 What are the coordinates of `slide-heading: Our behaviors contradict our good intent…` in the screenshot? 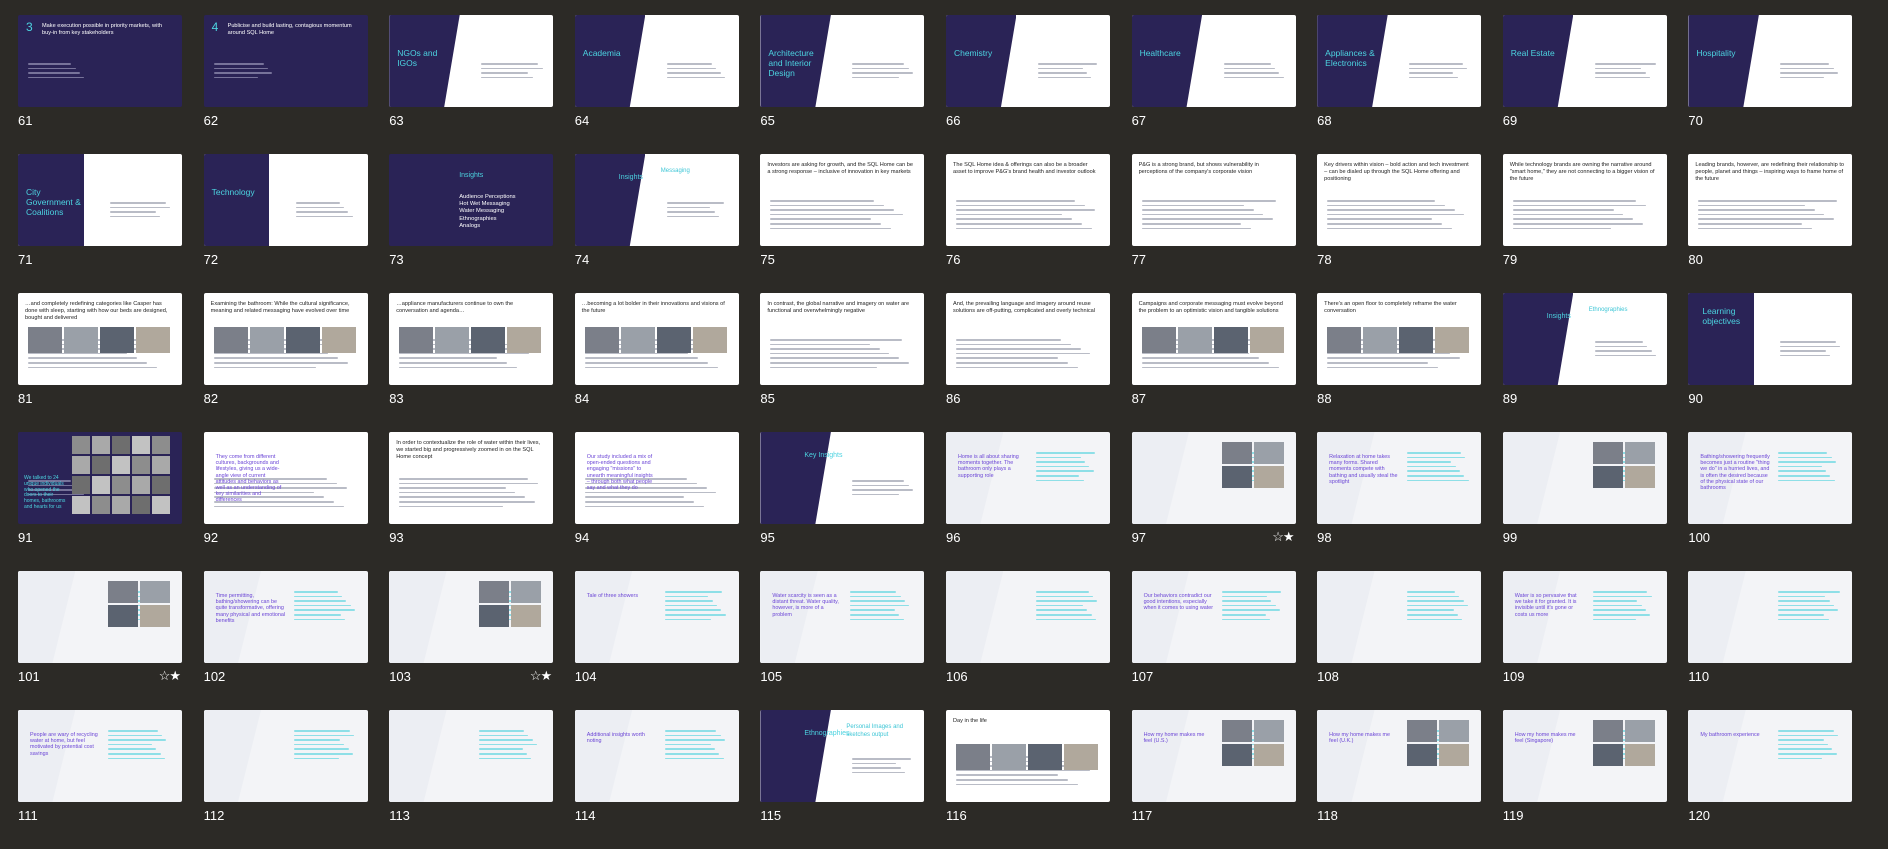 It's located at (1178, 602).